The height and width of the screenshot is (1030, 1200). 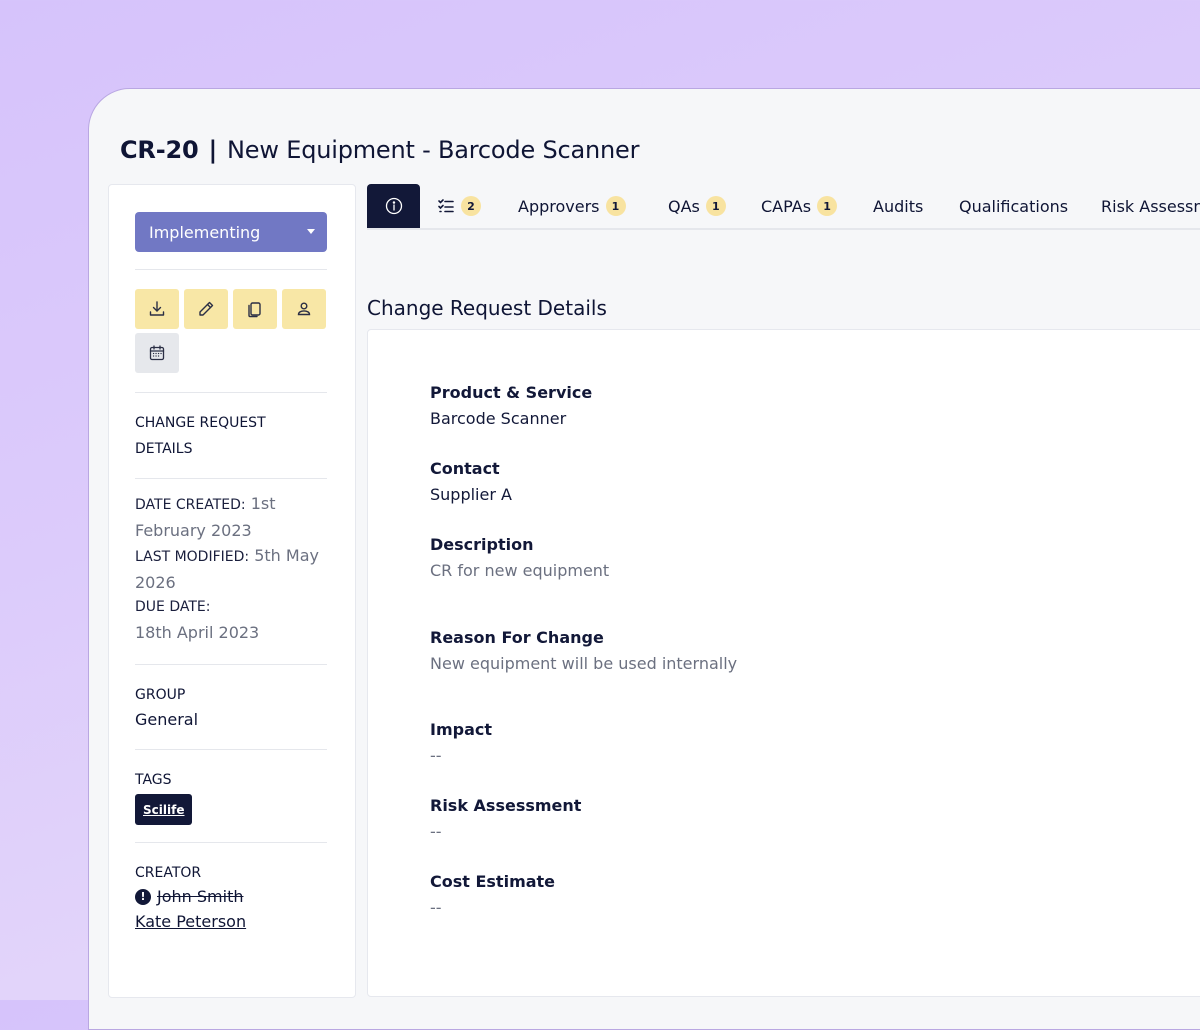 I want to click on record-code: CR-20, so click(x=159, y=150).